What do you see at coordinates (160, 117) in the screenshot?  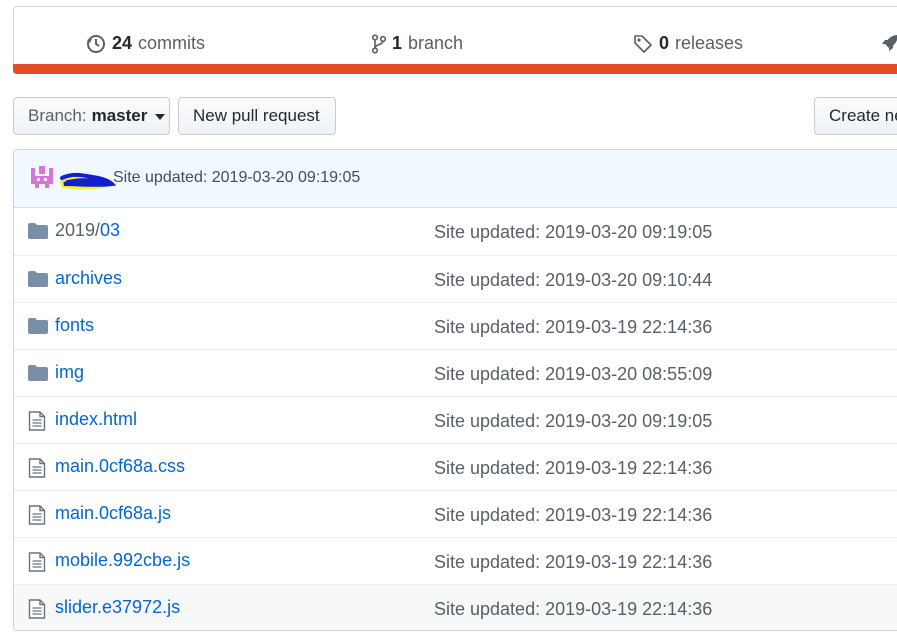 I see `caret-down-icon` at bounding box center [160, 117].